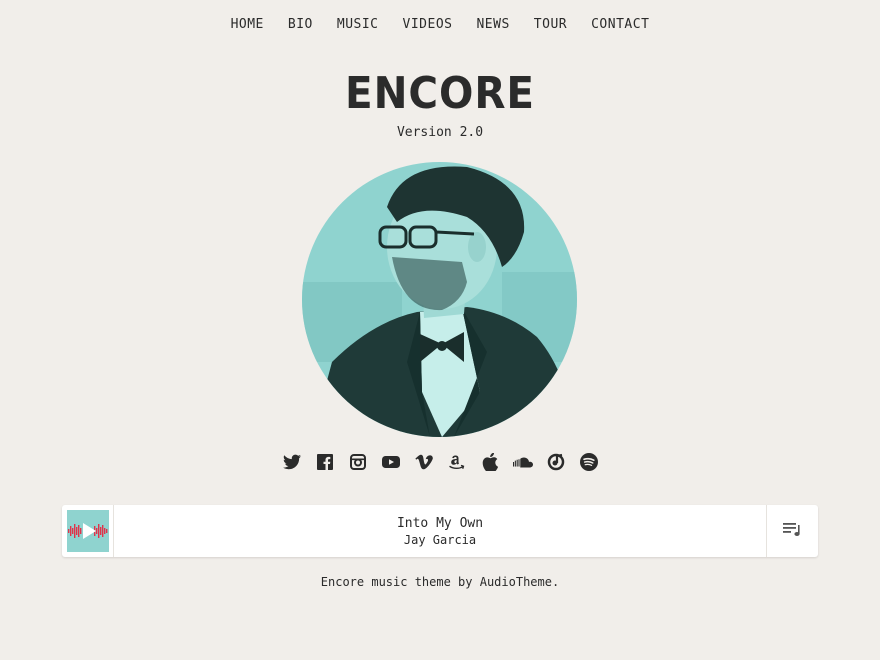  Describe the element at coordinates (424, 462) in the screenshot. I see `vimeo-icon` at that location.